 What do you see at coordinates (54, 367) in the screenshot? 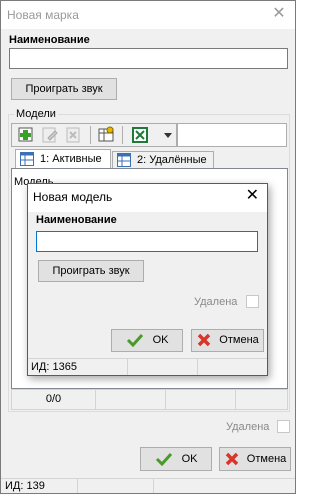
I see `dialog-id-label: ИД: 1365` at bounding box center [54, 367].